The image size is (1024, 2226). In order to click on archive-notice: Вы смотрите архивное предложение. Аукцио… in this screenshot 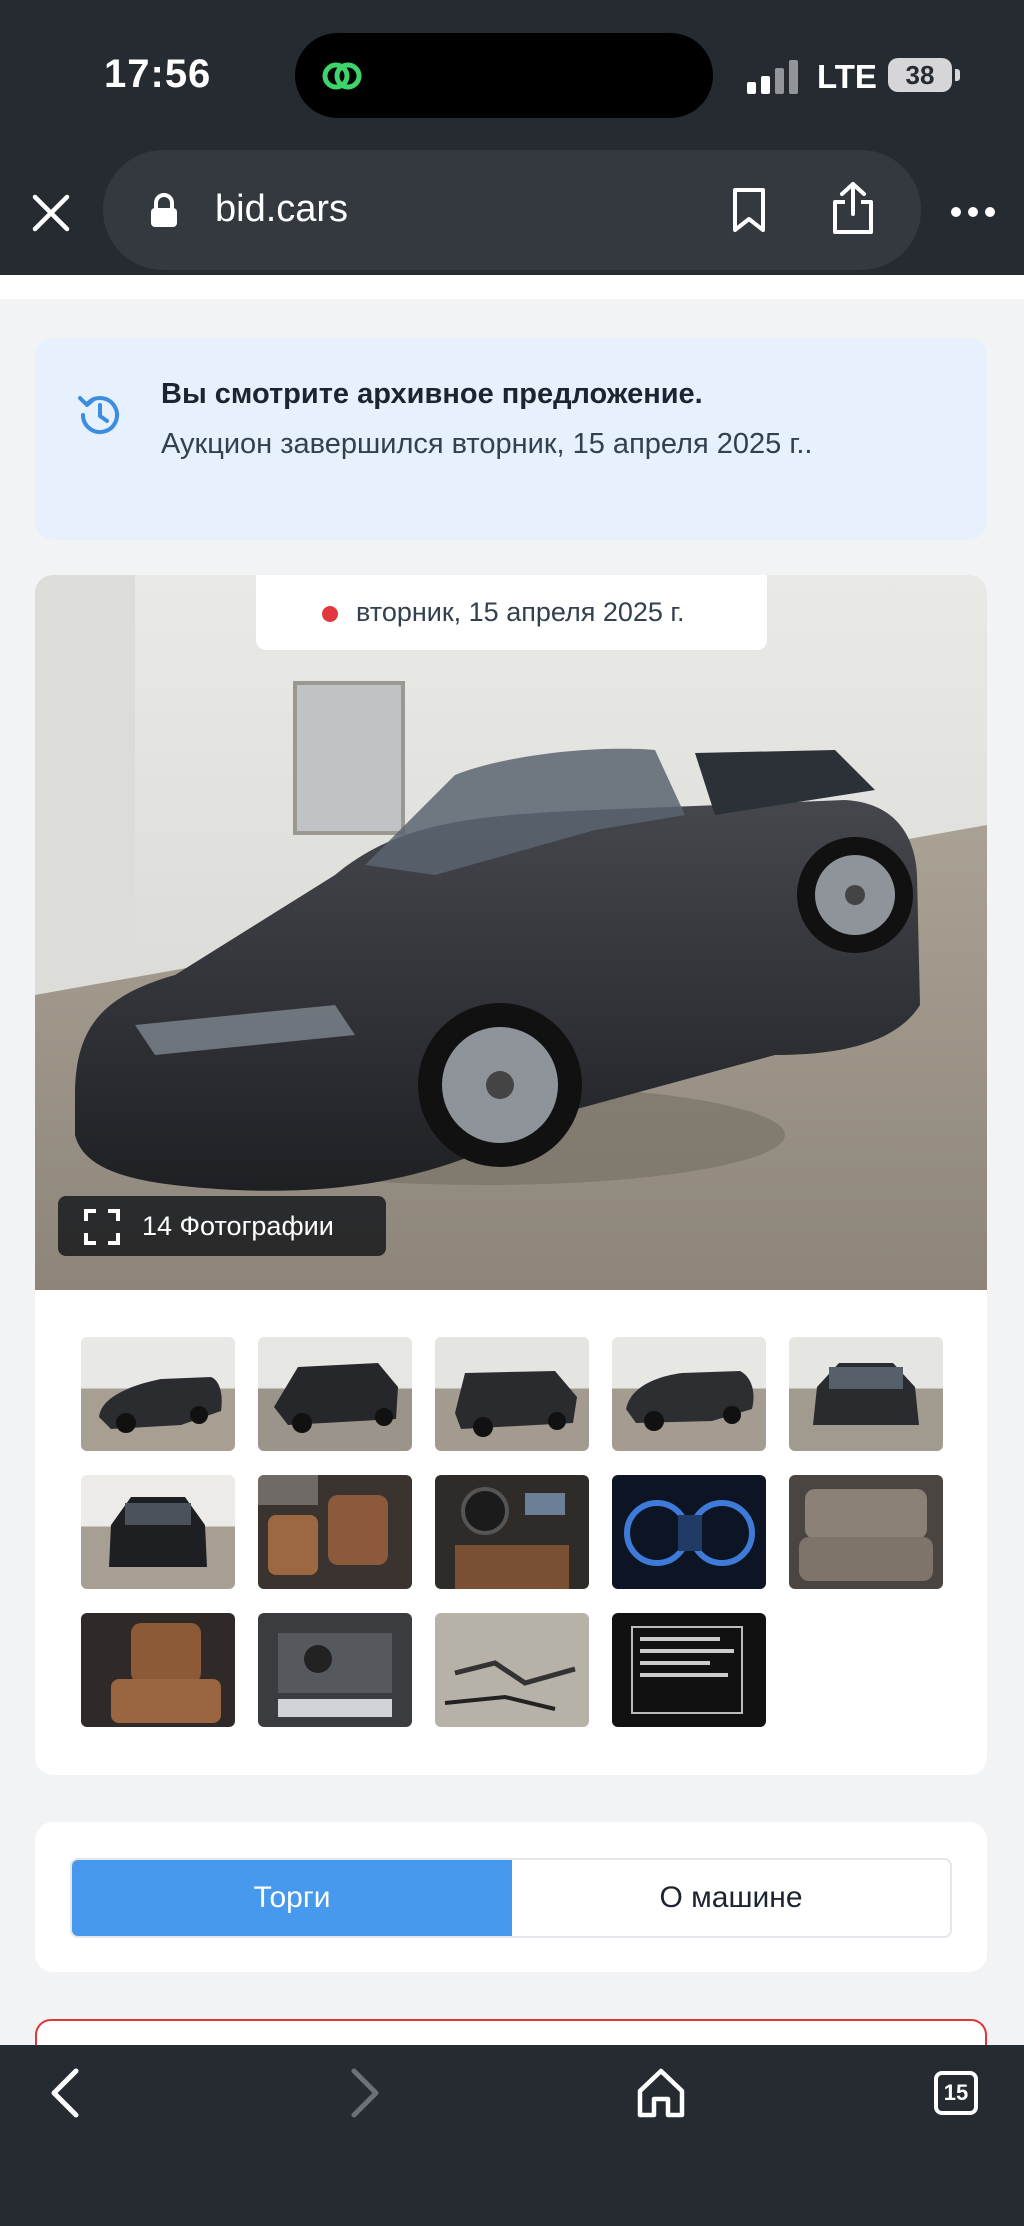, I will do `click(511, 439)`.